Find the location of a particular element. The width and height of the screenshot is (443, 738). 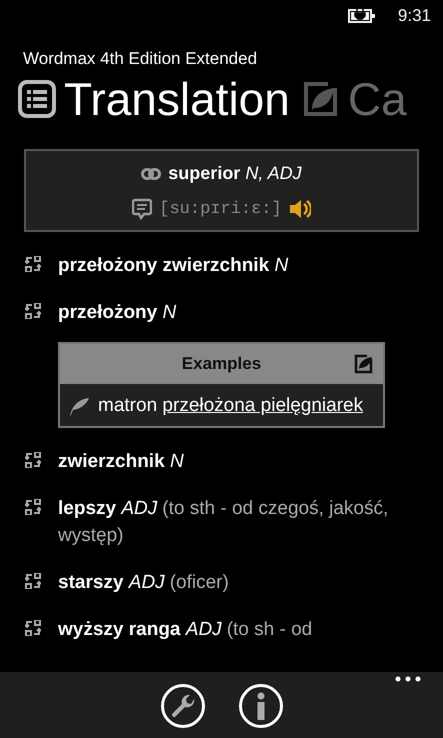

pivot-tab: Ca is located at coordinates (377, 99).